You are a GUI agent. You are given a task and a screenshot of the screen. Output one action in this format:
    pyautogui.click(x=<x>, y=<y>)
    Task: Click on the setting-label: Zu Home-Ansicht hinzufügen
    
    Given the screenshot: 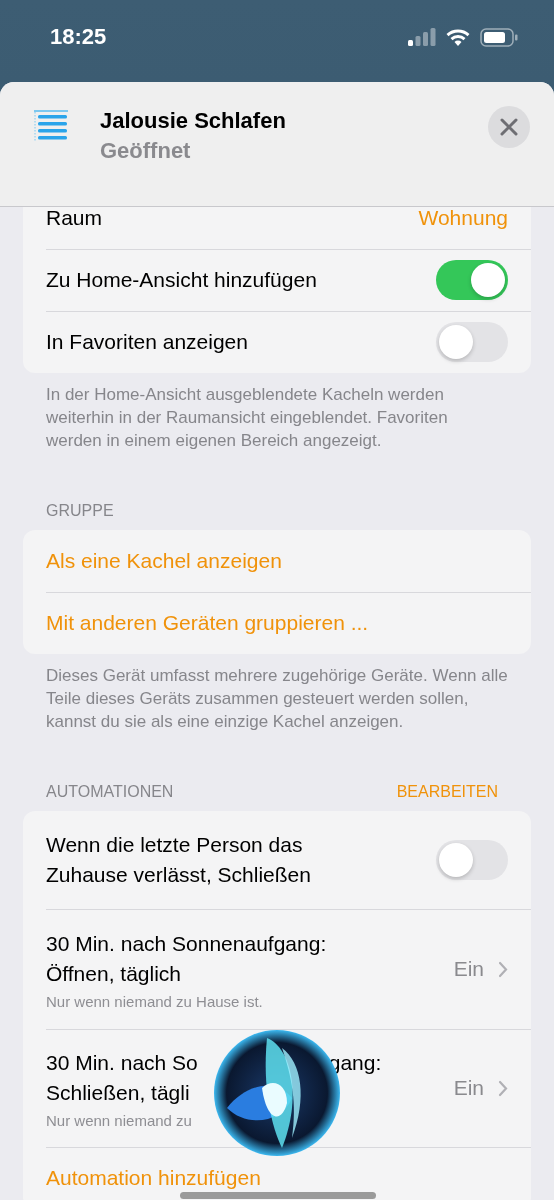 What is the action you would take?
    pyautogui.click(x=182, y=280)
    